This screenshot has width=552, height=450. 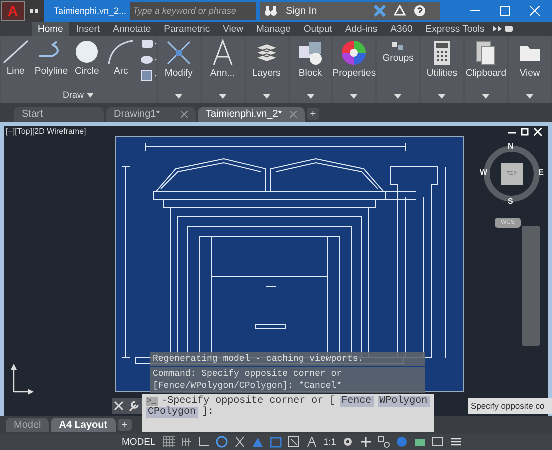 What do you see at coordinates (530, 57) in the screenshot?
I see `ribbon-tool: View` at bounding box center [530, 57].